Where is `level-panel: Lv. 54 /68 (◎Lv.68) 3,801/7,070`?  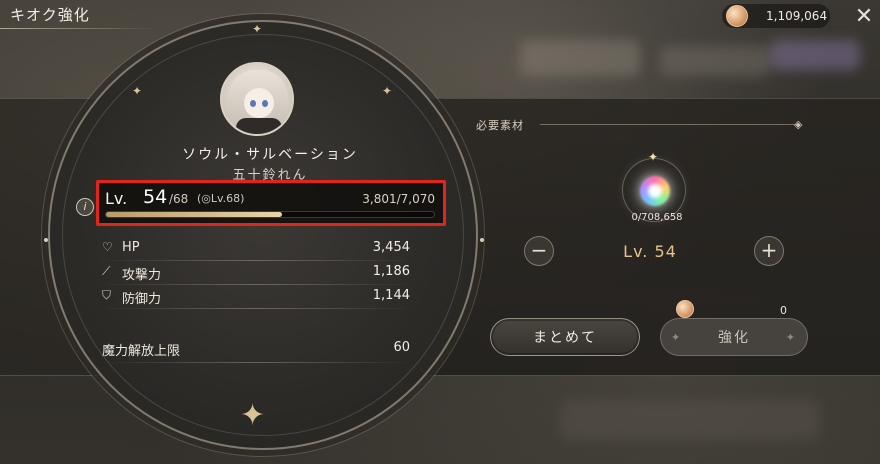
level-panel: Lv. 54 /68 (◎Lv.68) 3,801/7,070 is located at coordinates (271, 203).